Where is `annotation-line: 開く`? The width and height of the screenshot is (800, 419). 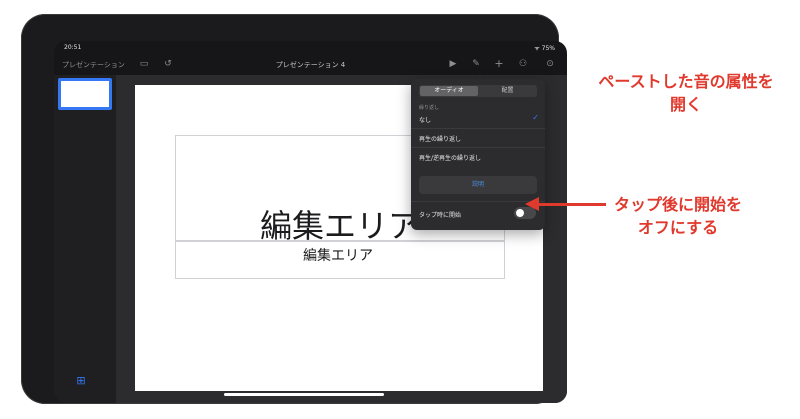 annotation-line: 開く is located at coordinates (685, 104).